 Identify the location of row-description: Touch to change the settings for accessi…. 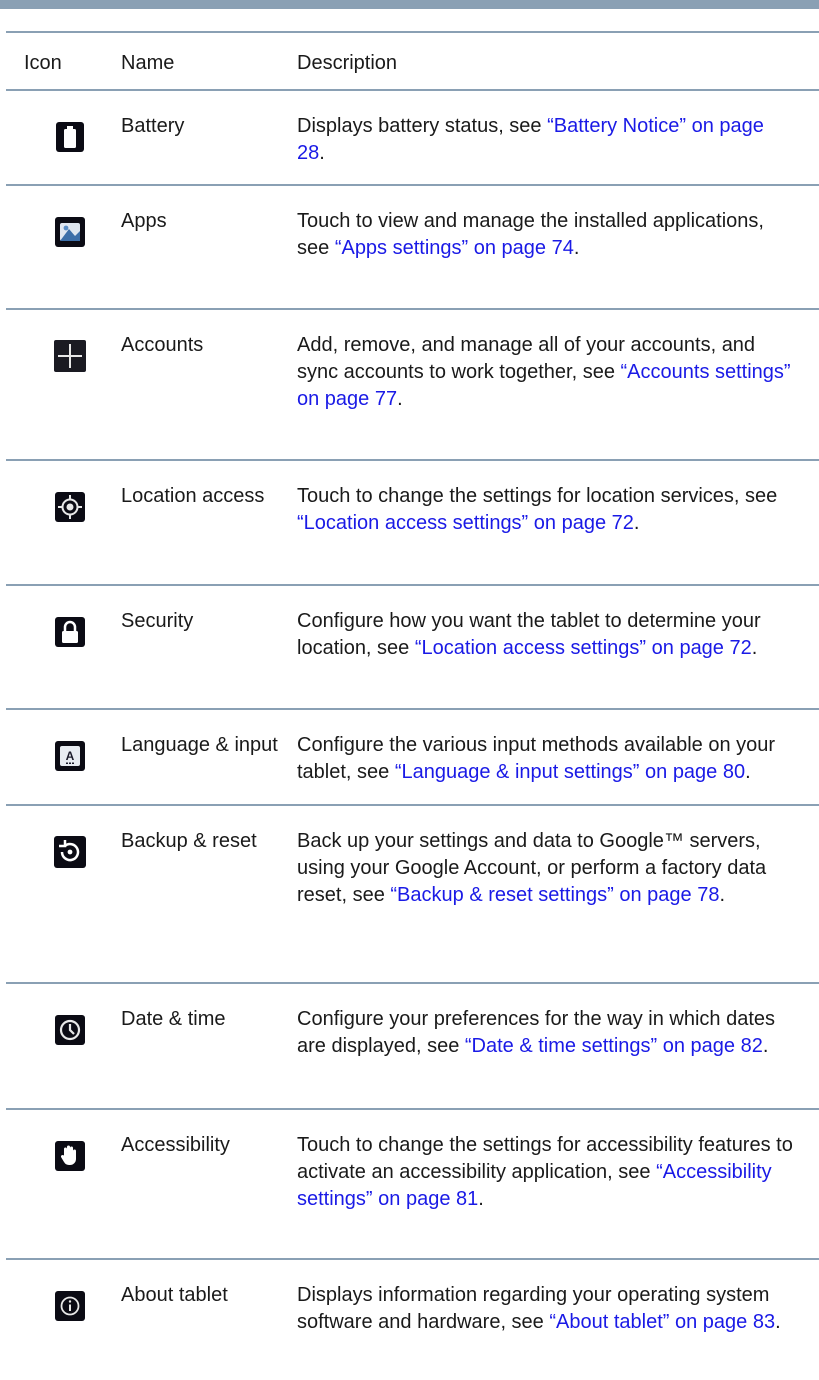
(545, 1172).